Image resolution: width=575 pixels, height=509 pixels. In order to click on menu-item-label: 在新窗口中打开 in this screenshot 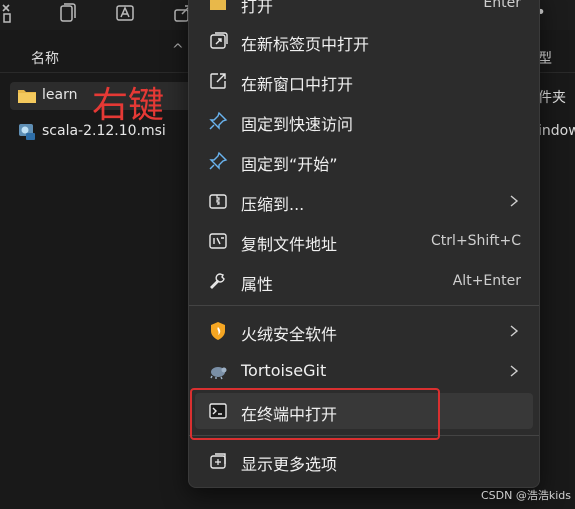, I will do `click(297, 84)`.